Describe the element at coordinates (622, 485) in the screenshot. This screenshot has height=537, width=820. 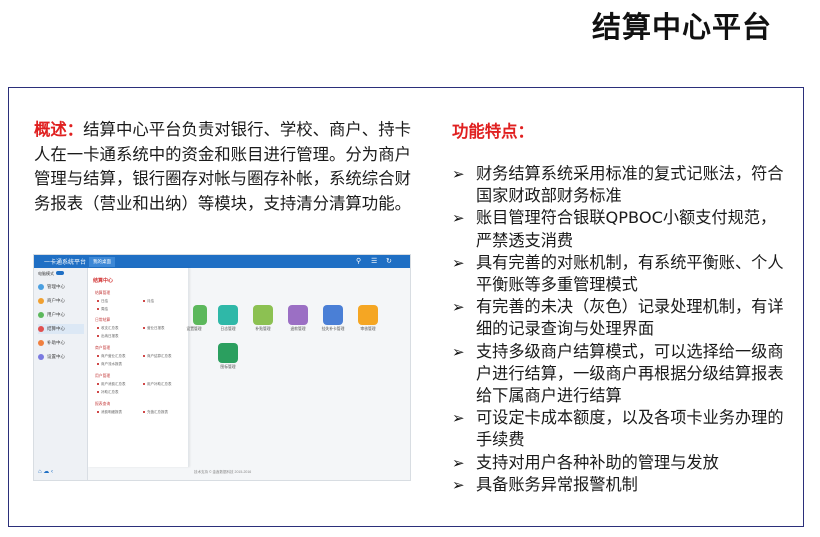
I see `feature-item: ➢ 具备账务异常报警机制` at that location.